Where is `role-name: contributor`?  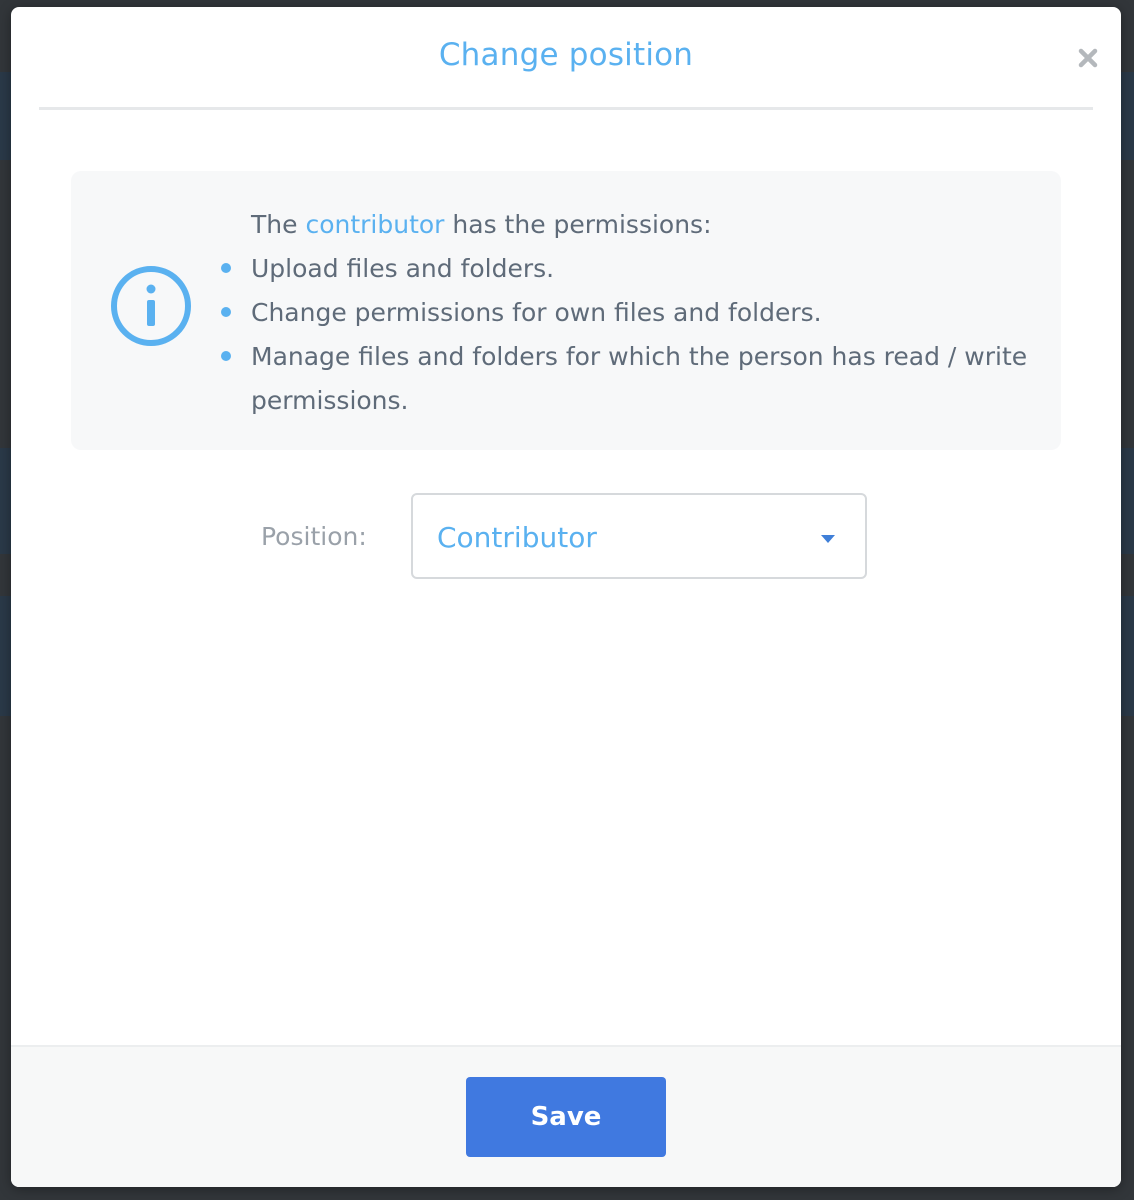 role-name: contributor is located at coordinates (375, 224).